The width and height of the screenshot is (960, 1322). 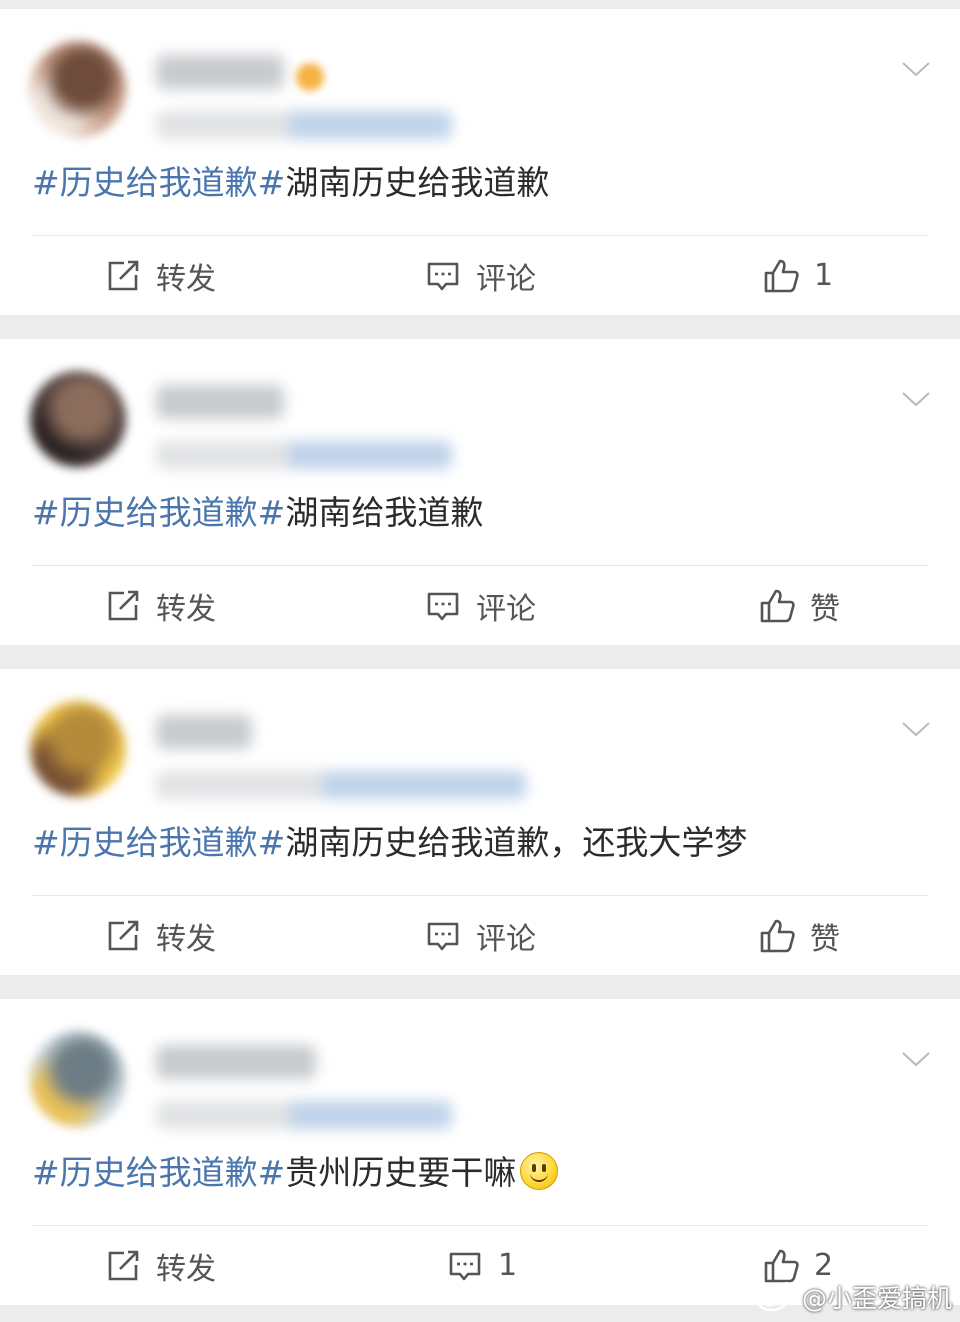 What do you see at coordinates (508, 1265) in the screenshot?
I see `comment-count: 1` at bounding box center [508, 1265].